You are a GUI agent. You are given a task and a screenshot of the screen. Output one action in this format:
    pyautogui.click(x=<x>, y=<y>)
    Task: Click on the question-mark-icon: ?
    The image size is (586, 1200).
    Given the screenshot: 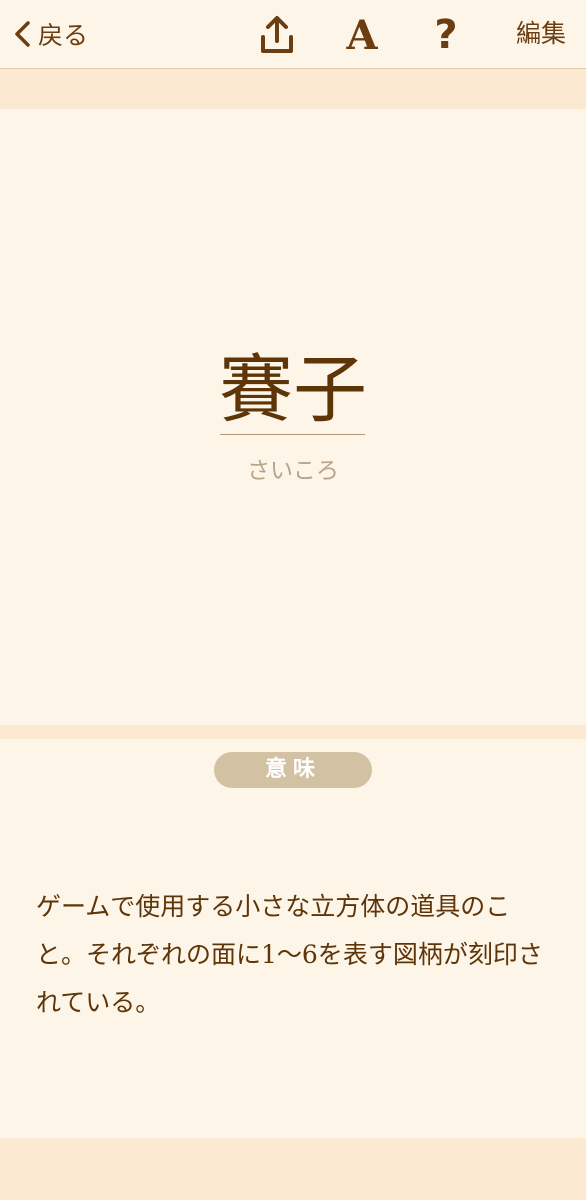 What is the action you would take?
    pyautogui.click(x=446, y=35)
    